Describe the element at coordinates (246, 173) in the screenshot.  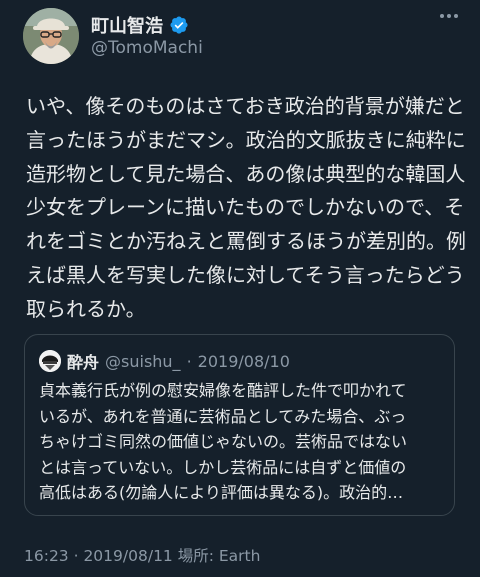
I see `tweet-line: 造形物として見た場合、あの像は典型的な韓国人` at that location.